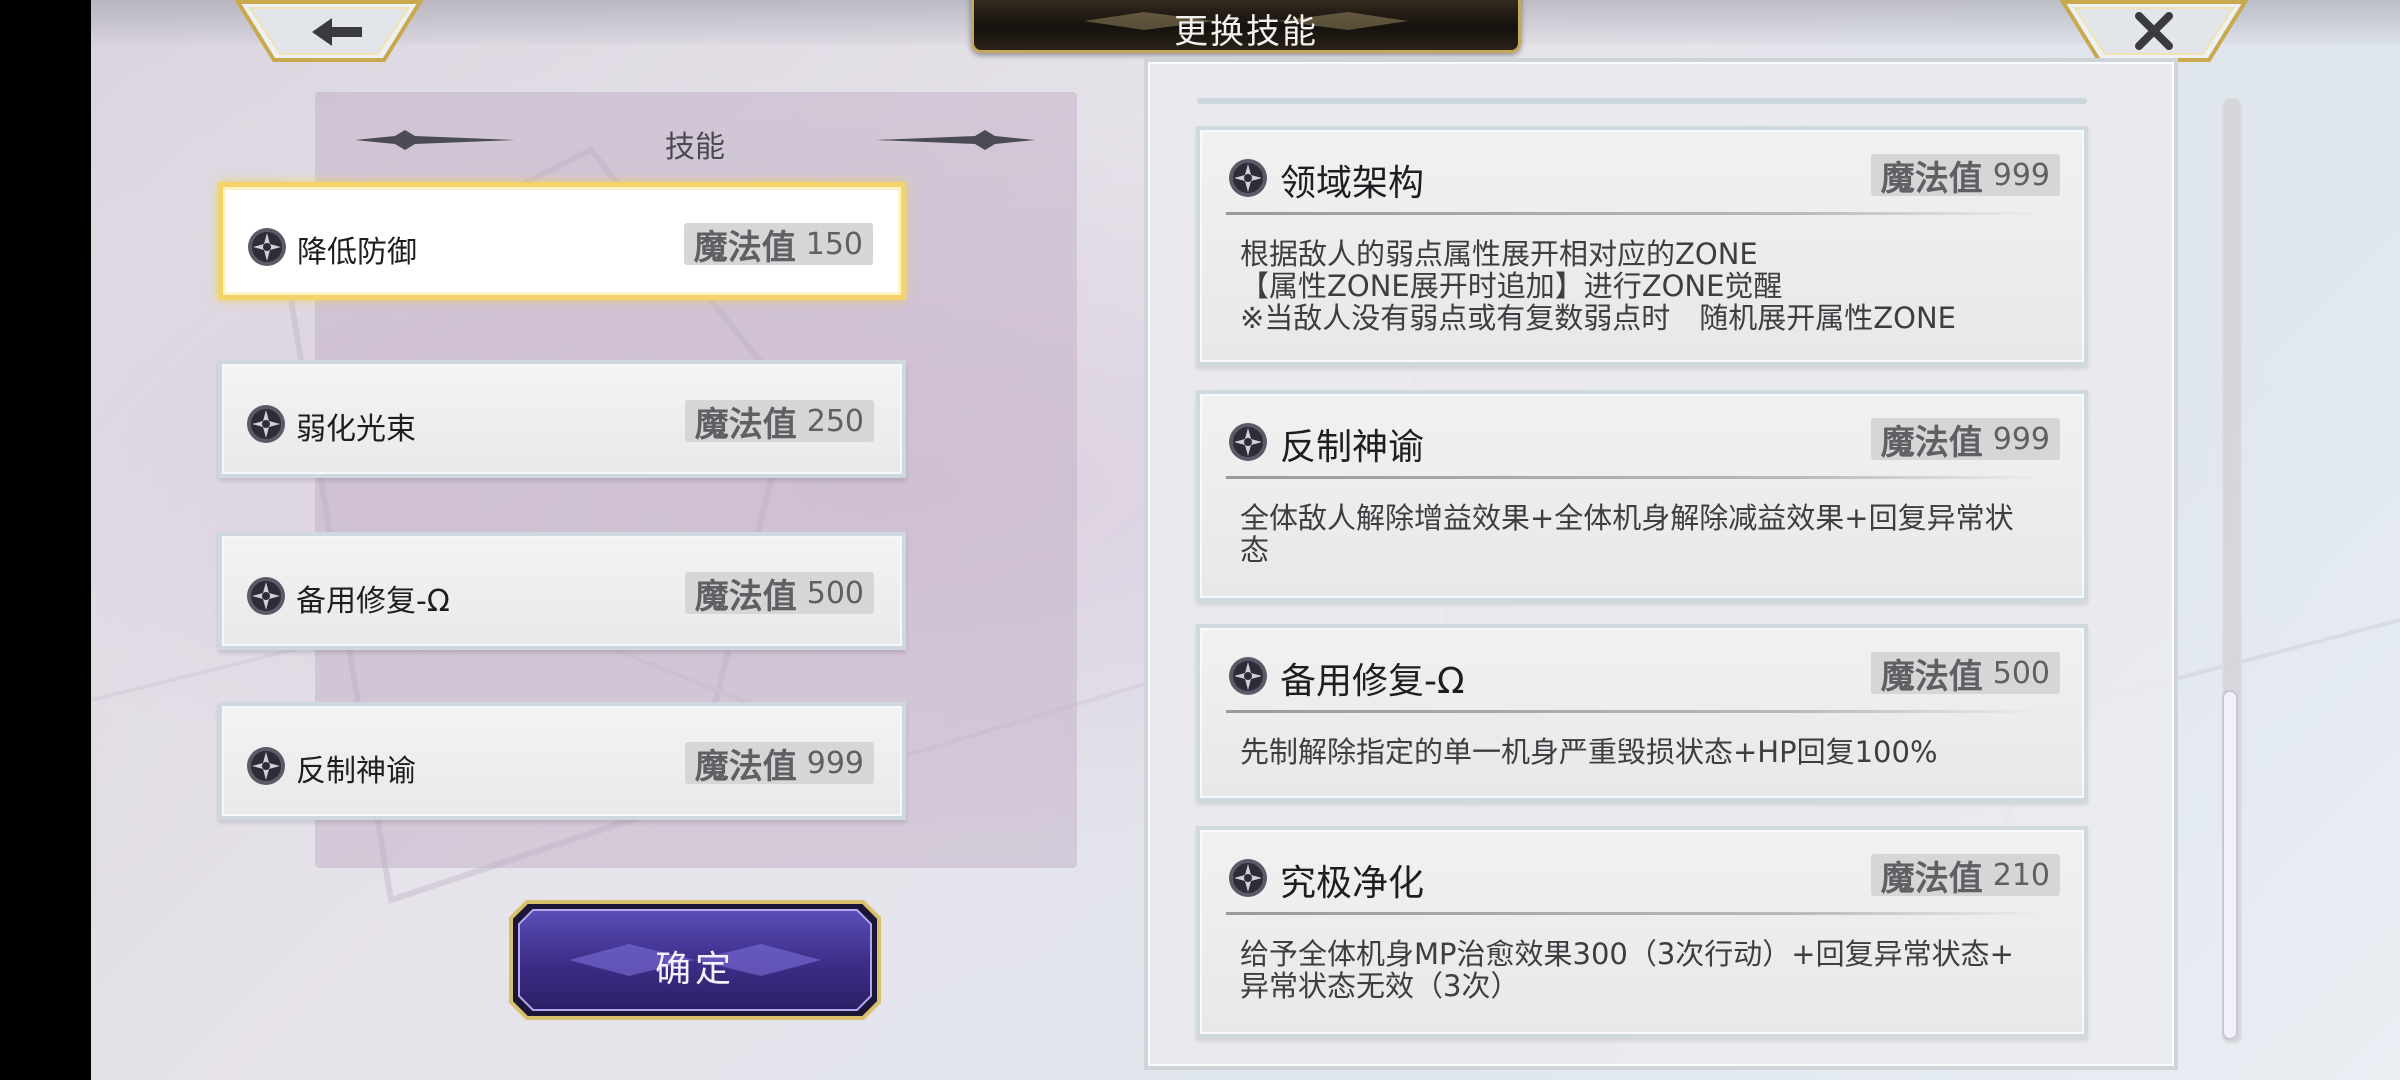  I want to click on skills-heading: 技能, so click(695, 147).